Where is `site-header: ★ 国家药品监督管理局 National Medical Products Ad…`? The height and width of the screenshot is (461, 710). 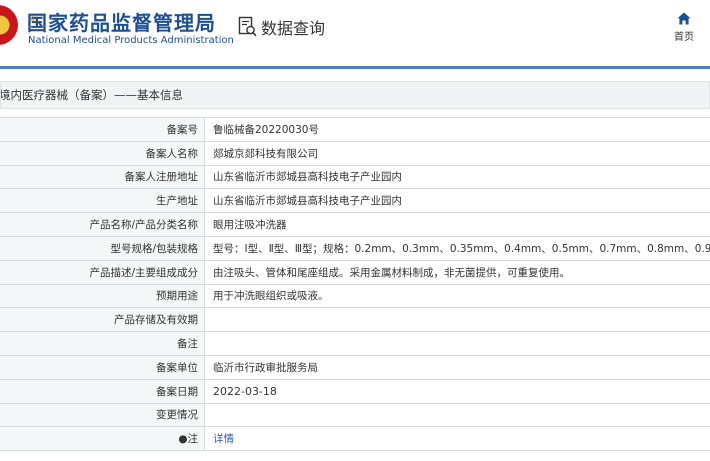
site-header: ★ 国家药品监督管理局 National Medical Products Ad… is located at coordinates (355, 33).